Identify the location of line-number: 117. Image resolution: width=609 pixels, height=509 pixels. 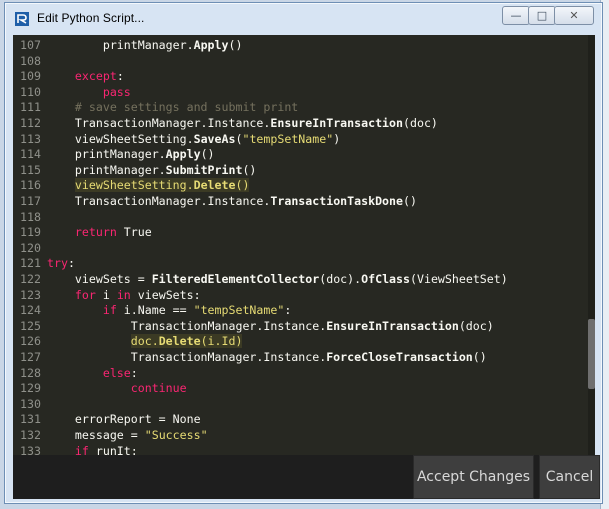
(30, 201).